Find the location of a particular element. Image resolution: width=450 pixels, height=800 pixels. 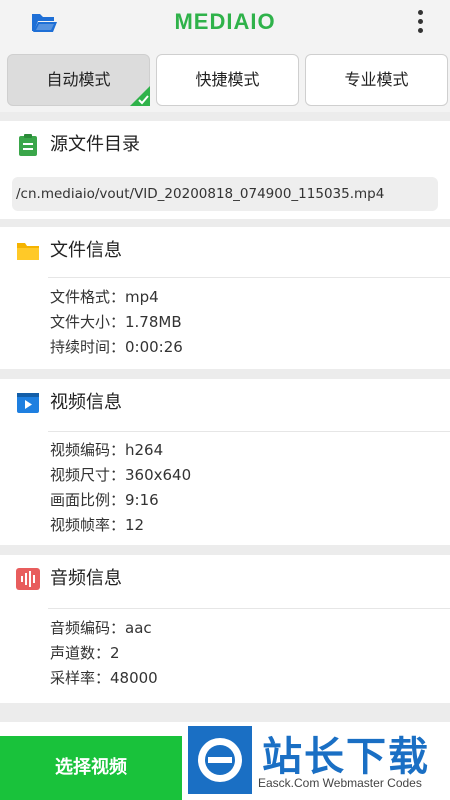

file-info-title: 文件信息 is located at coordinates (86, 250).